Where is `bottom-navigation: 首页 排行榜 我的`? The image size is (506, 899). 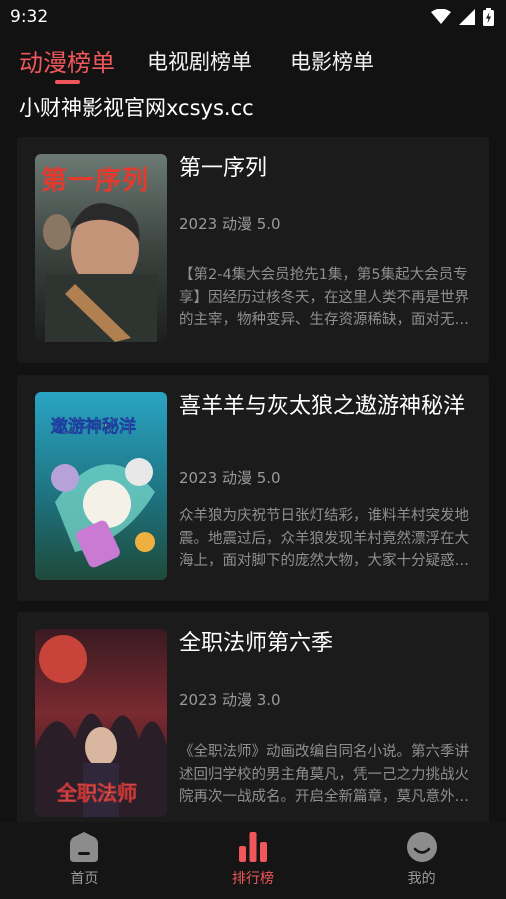
bottom-navigation: 首页 排行榜 我的 is located at coordinates (253, 860).